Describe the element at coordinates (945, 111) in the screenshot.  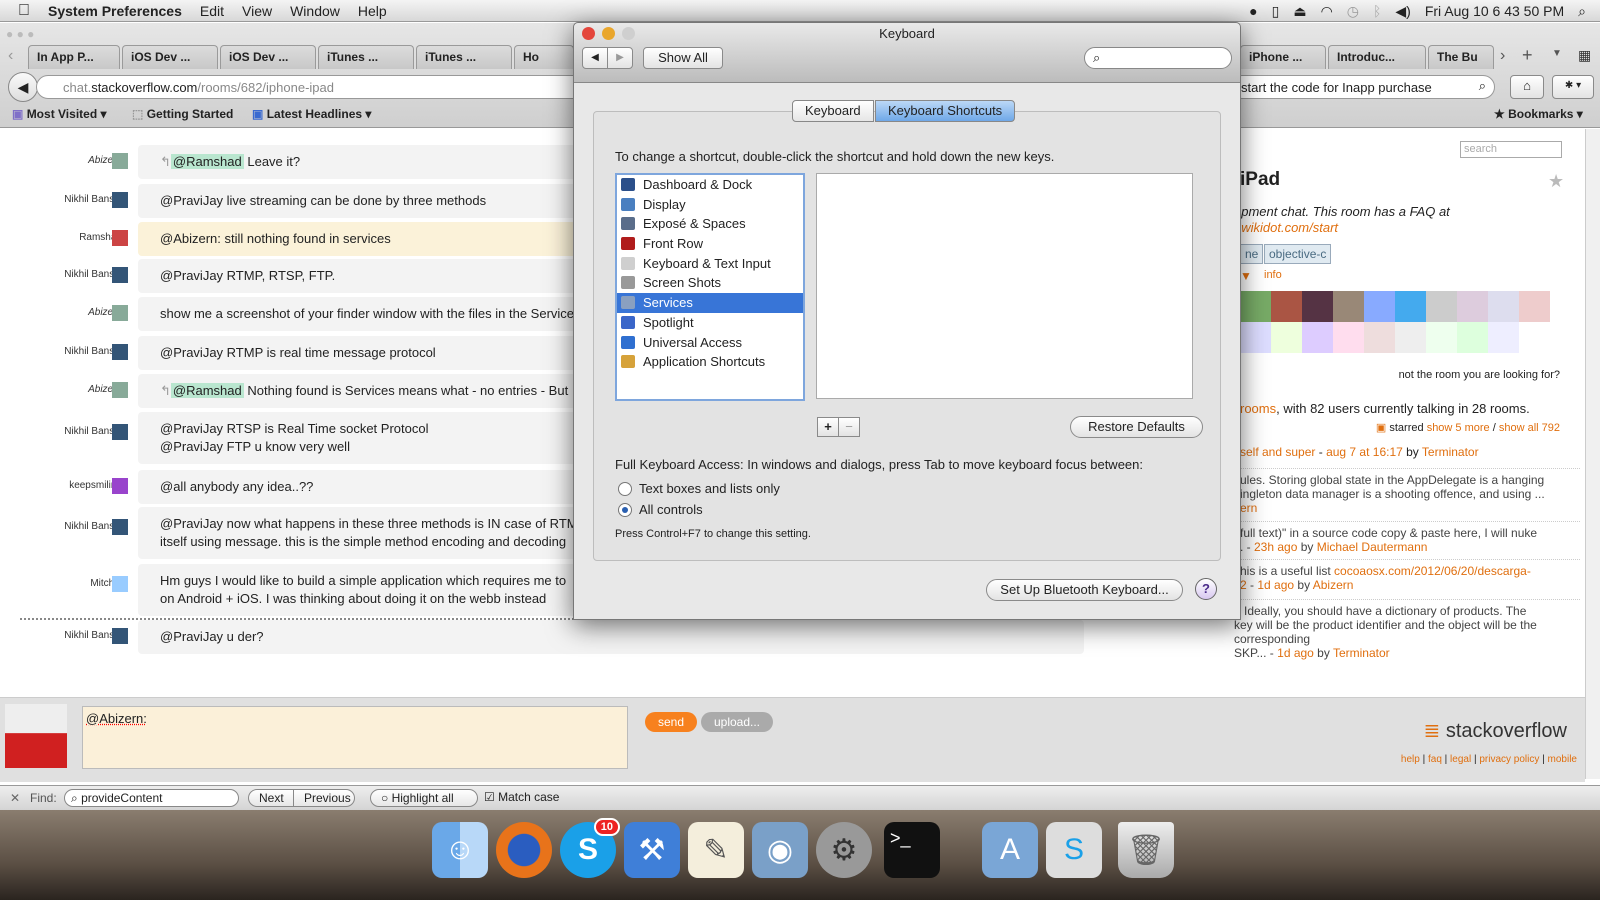
I see `tab-keyboard-shortcuts: Keyboard Shortcuts` at that location.